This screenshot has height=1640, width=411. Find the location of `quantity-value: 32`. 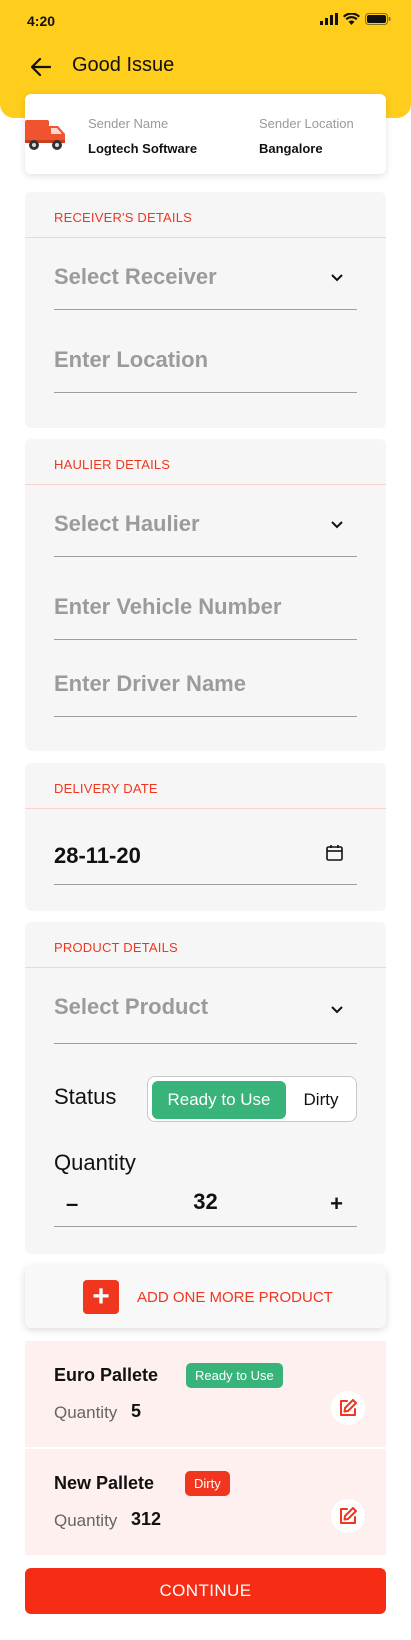

quantity-value: 32 is located at coordinates (205, 1201).